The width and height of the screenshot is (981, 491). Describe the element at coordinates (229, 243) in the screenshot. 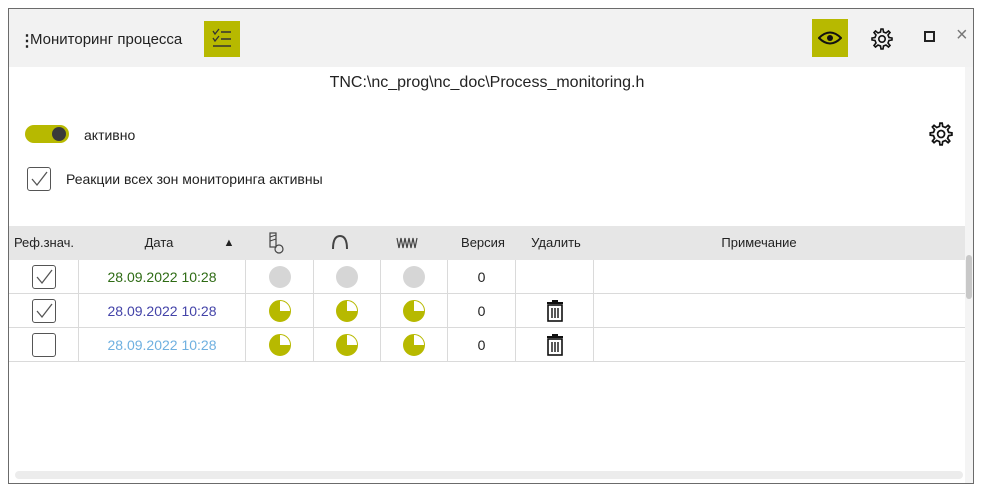

I see `sort-asc-icon: ▲` at that location.